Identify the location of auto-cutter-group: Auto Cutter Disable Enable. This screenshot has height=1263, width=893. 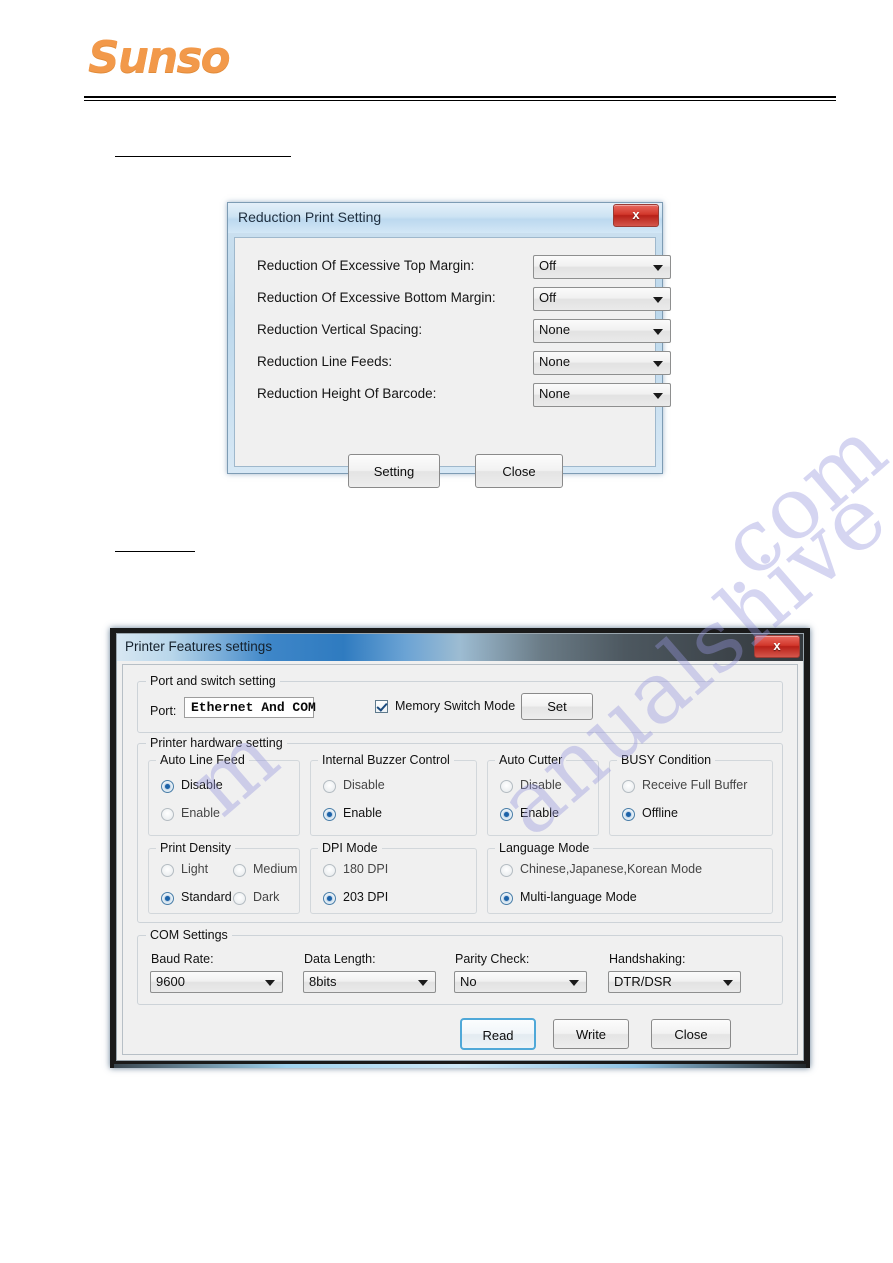
(543, 794).